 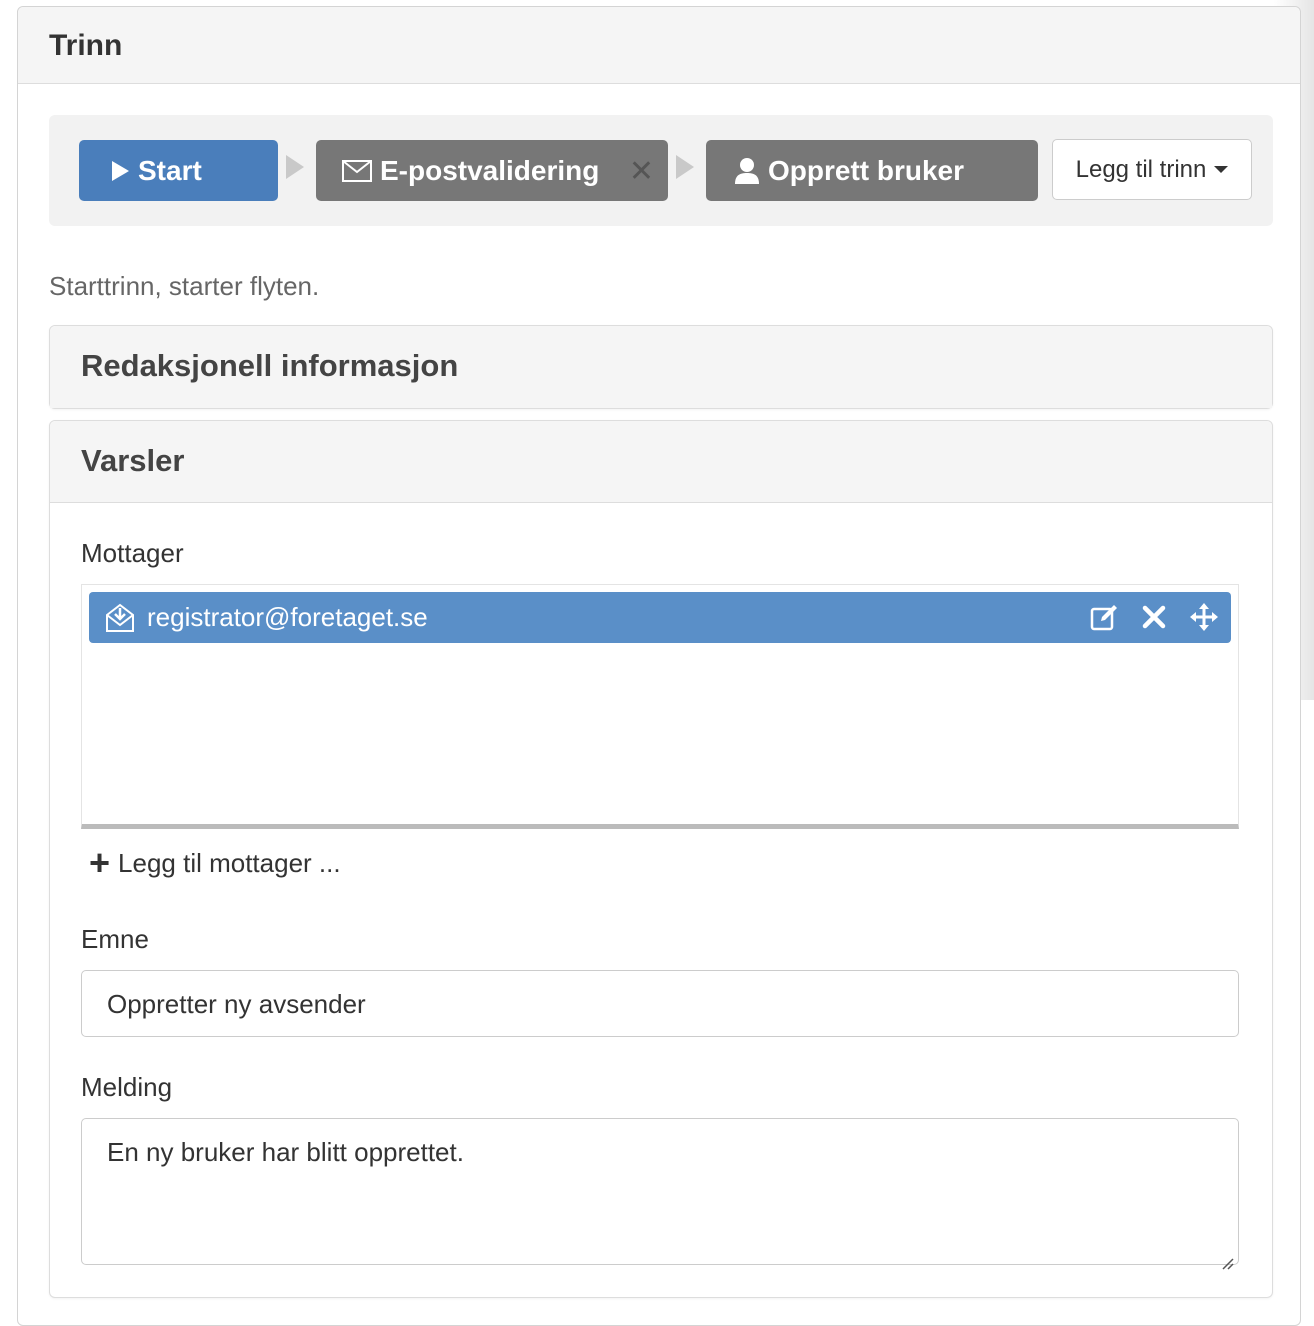 I want to click on panel-title: Trinn, so click(x=659, y=45).